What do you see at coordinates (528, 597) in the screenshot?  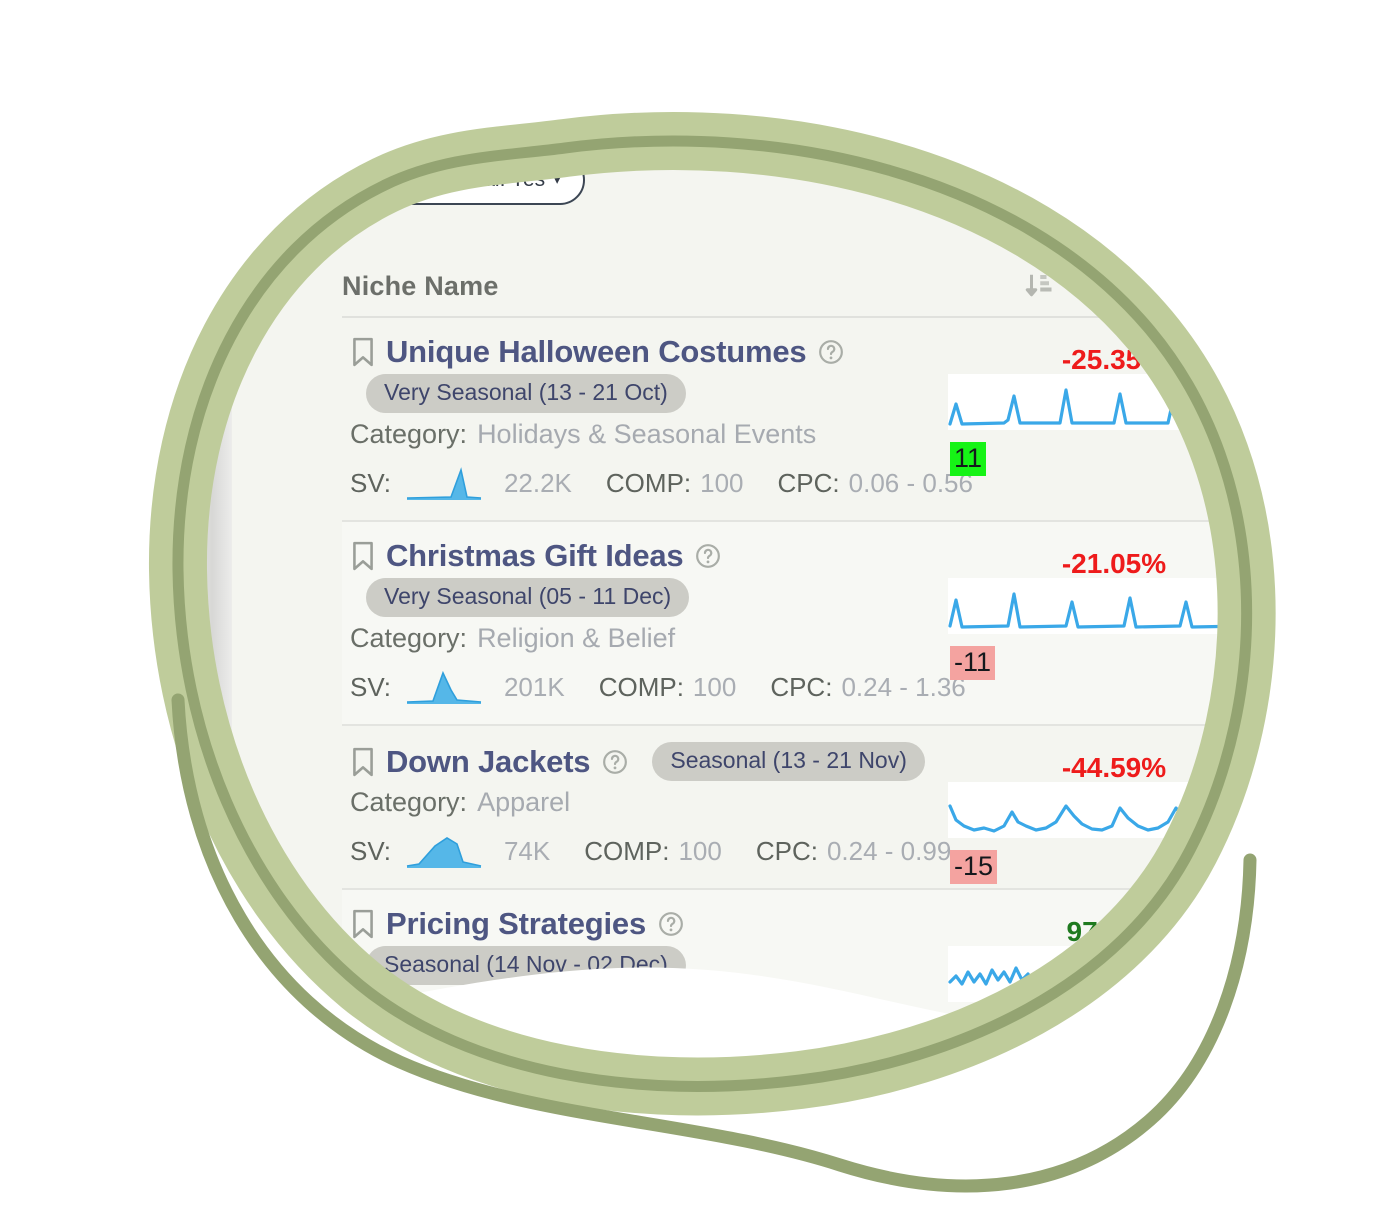 I see `seasonality-tag: Very Seasonal (05 - 11 Dec)` at bounding box center [528, 597].